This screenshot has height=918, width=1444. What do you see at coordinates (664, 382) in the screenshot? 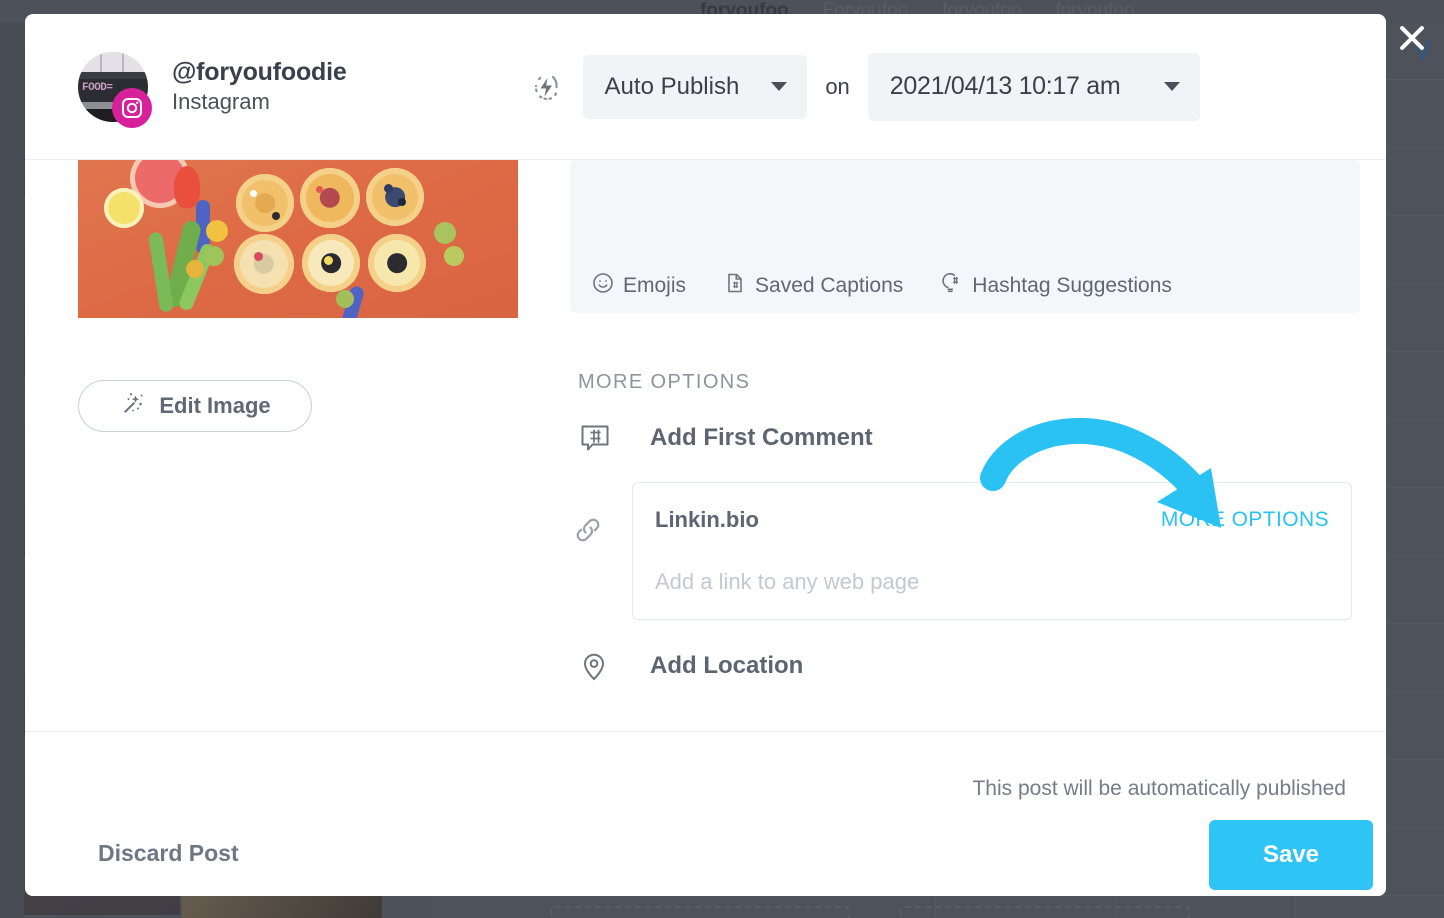
I see `more-options-section-label: MORE OPTIONS` at bounding box center [664, 382].